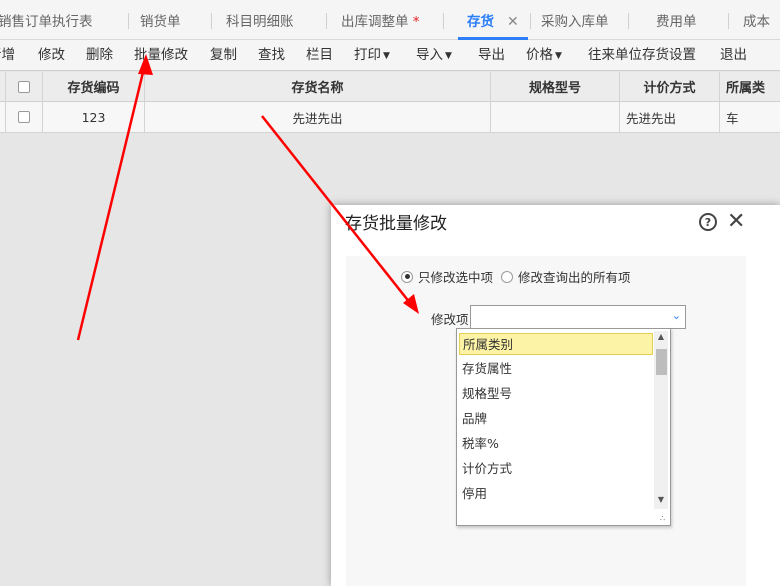 The height and width of the screenshot is (586, 780). What do you see at coordinates (99, 55) in the screenshot?
I see `delete-button: 删除` at bounding box center [99, 55].